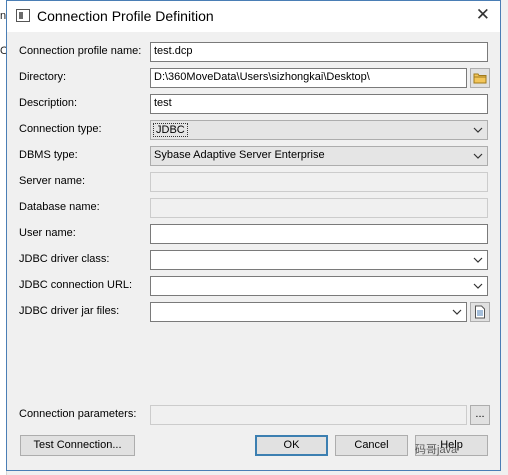 Image resolution: width=508 pixels, height=475 pixels. I want to click on browse-folder-button, so click(480, 78).